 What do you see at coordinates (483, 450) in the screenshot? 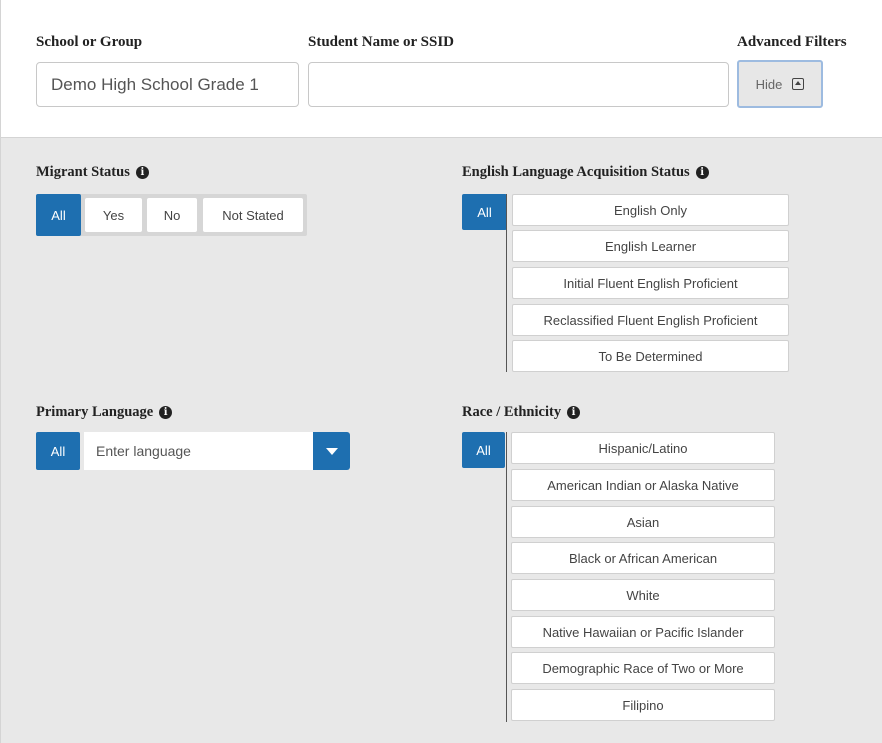
I see `race-all-button: All` at bounding box center [483, 450].